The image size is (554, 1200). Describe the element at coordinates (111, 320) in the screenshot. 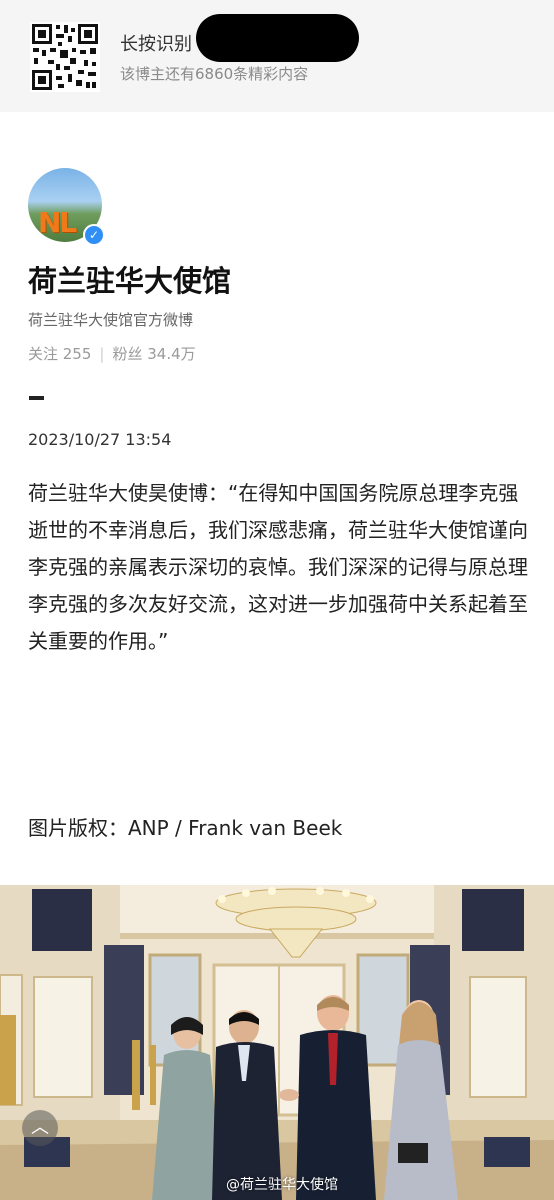

I see `profile-bio: 荷兰驻华大使馆官方微博` at that location.